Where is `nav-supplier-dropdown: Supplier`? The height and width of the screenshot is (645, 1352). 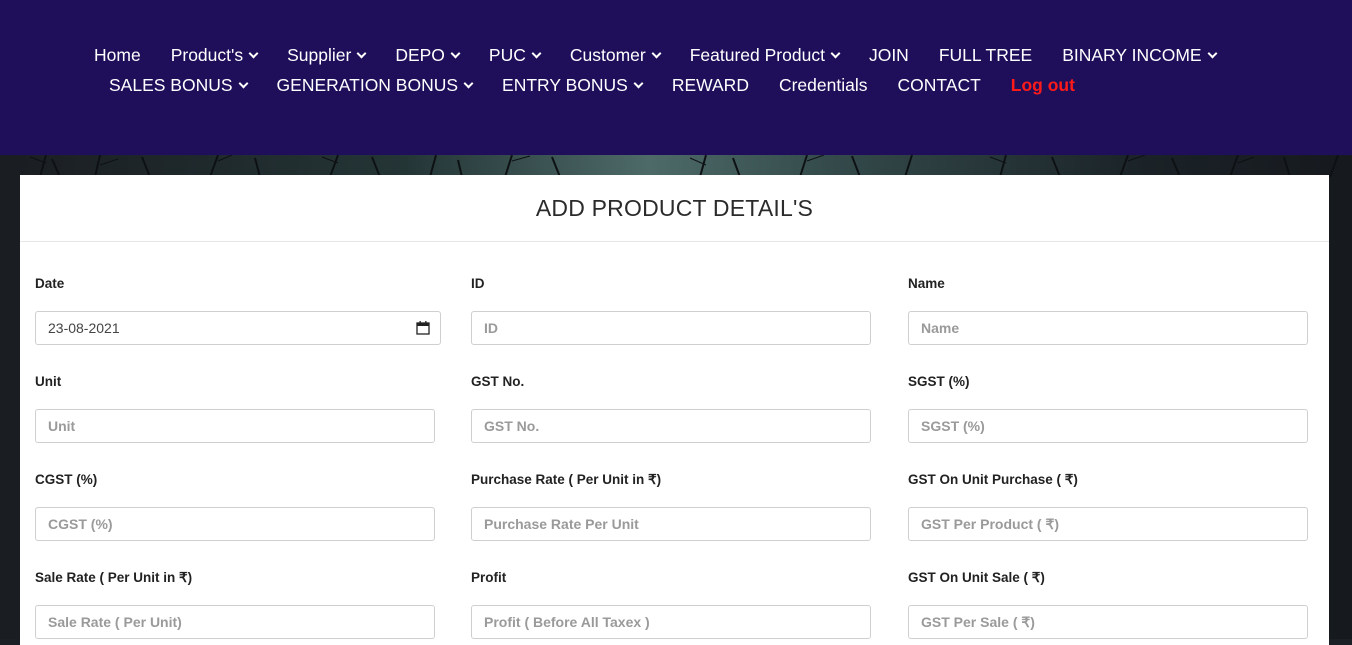
nav-supplier-dropdown: Supplier is located at coordinates (327, 55).